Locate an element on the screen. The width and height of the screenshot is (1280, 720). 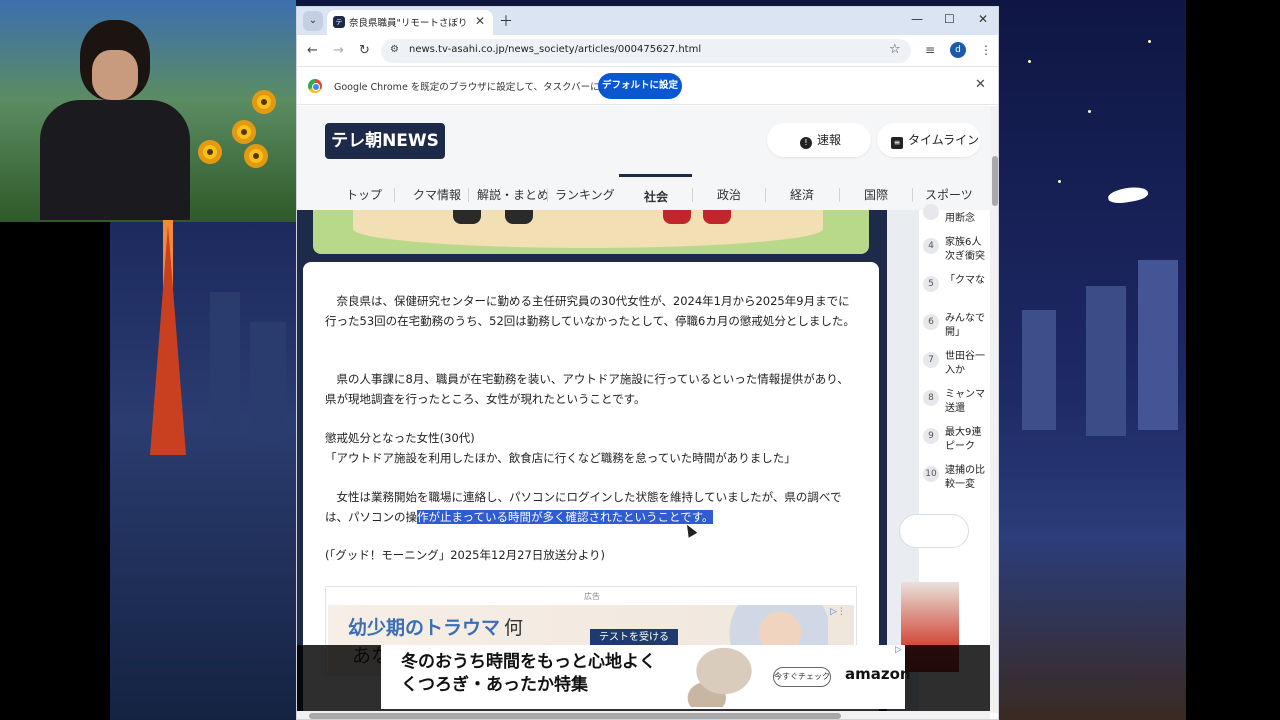
ranking-item: 入か is located at coordinates (967, 371).